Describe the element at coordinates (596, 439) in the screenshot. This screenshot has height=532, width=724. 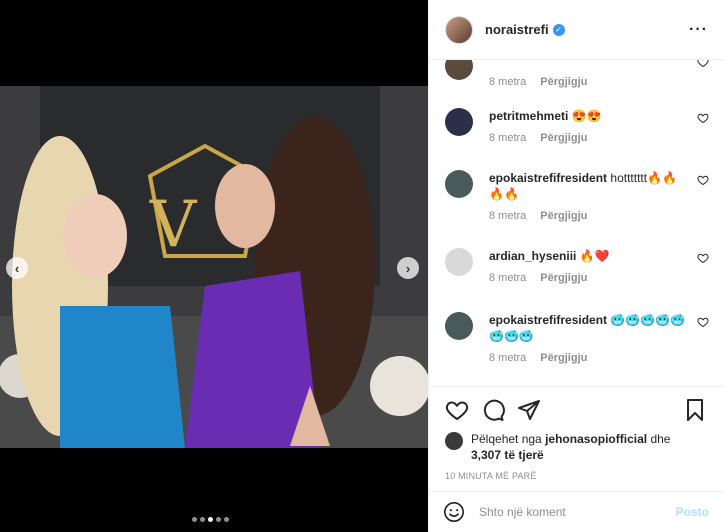
I see `liker-username: jehonasopiofficial` at that location.